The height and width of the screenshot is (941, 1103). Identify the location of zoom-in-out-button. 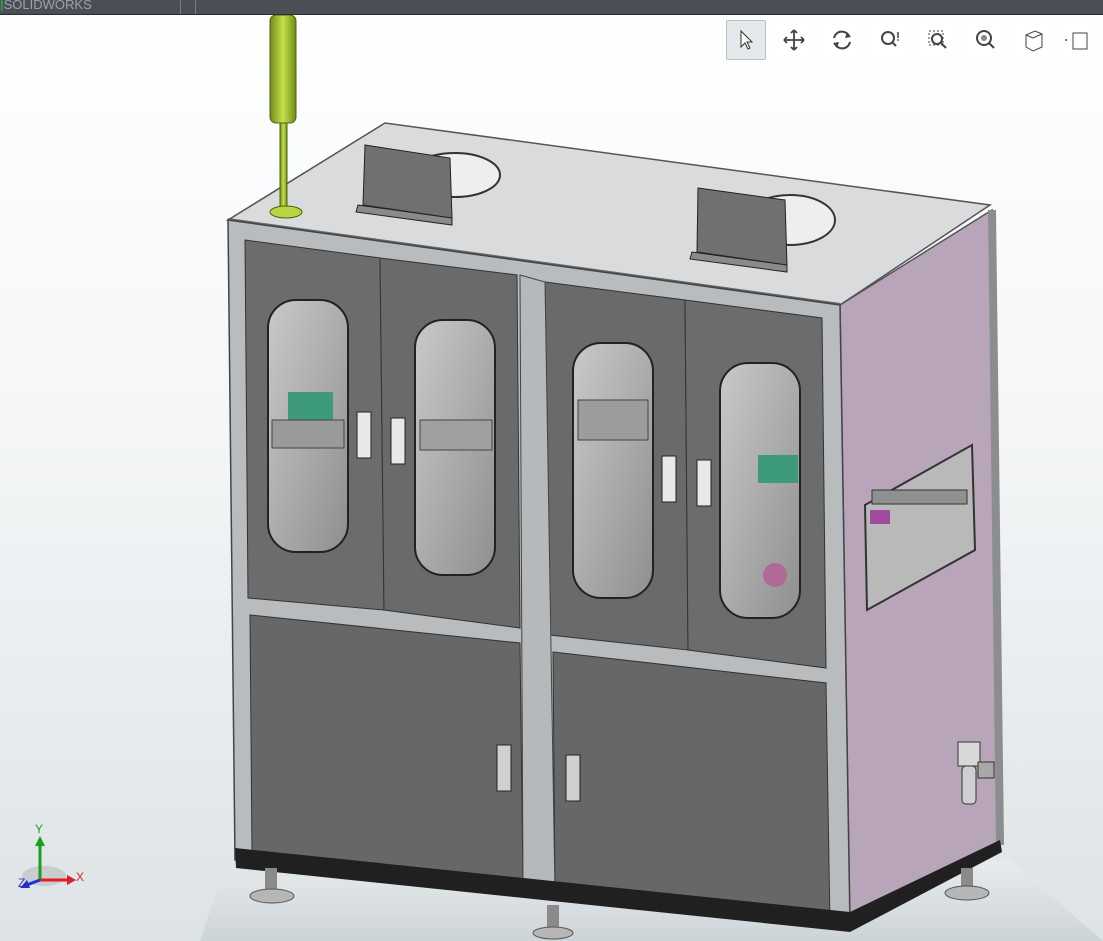
(890, 40).